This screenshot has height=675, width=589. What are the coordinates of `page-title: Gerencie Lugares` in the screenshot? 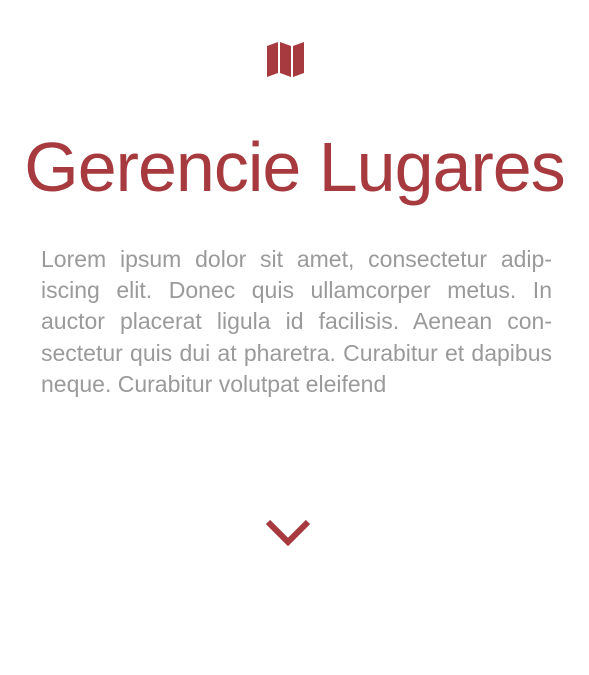 It's located at (294, 167).